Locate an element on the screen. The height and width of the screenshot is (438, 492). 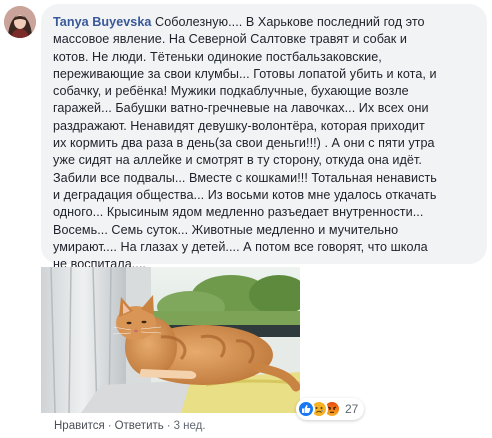
like-link: Нравится is located at coordinates (79, 426).